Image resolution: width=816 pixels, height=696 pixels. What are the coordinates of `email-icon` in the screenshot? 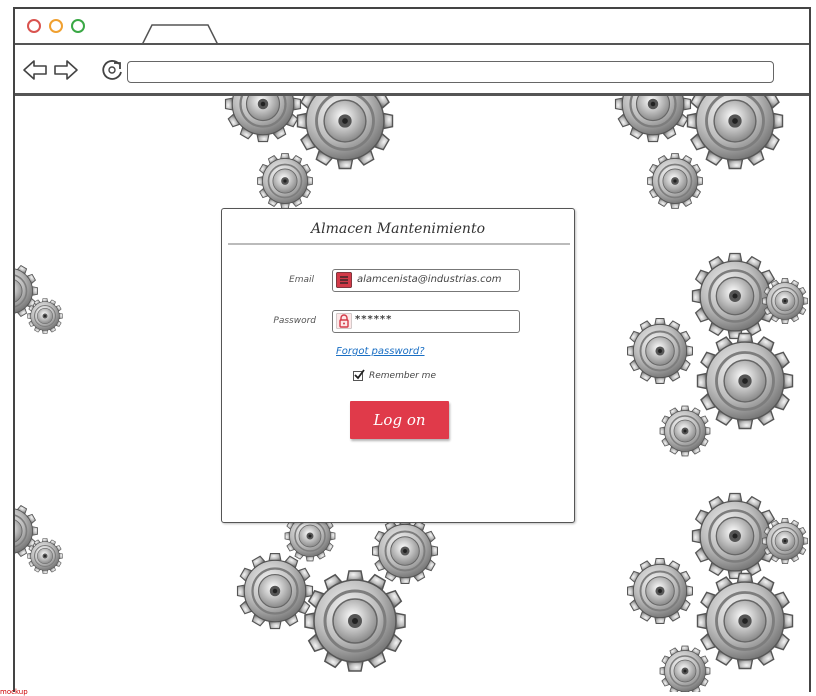 It's located at (344, 280).